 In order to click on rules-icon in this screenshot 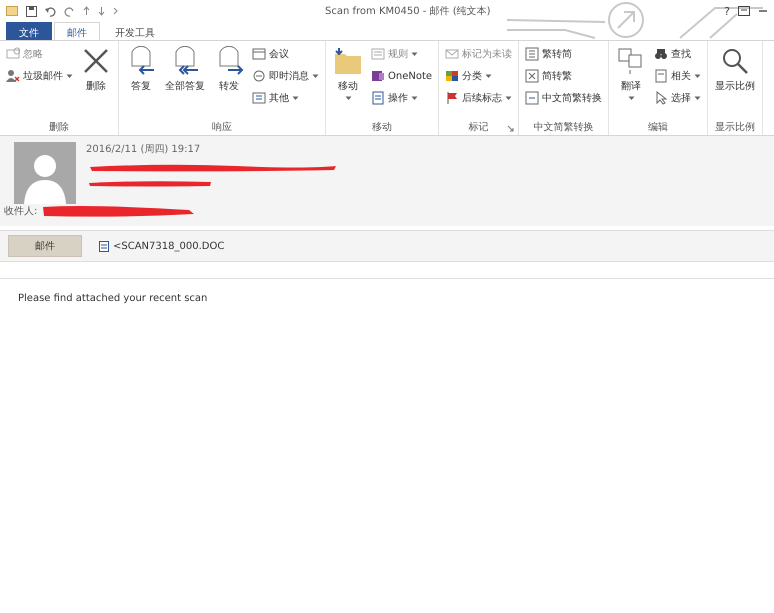, I will do `click(378, 54)`.